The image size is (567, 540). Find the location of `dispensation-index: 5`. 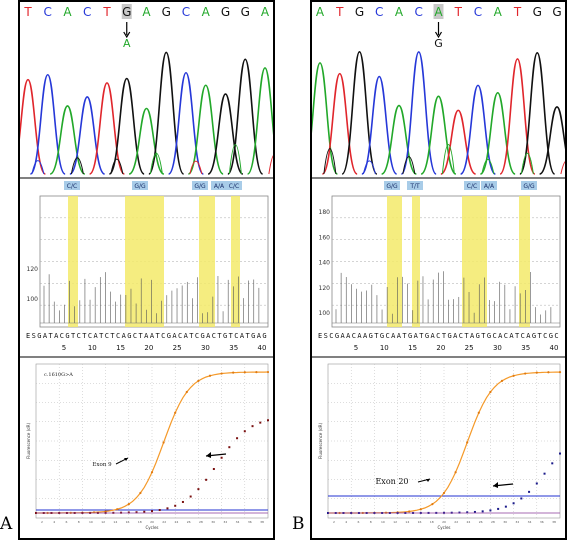

dispensation-index: 5 is located at coordinates (64, 348).